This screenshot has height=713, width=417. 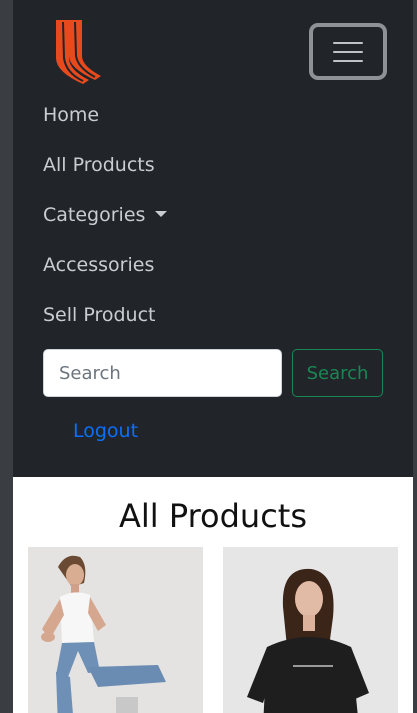 What do you see at coordinates (105, 115) in the screenshot?
I see `nav-link-home: Home` at bounding box center [105, 115].